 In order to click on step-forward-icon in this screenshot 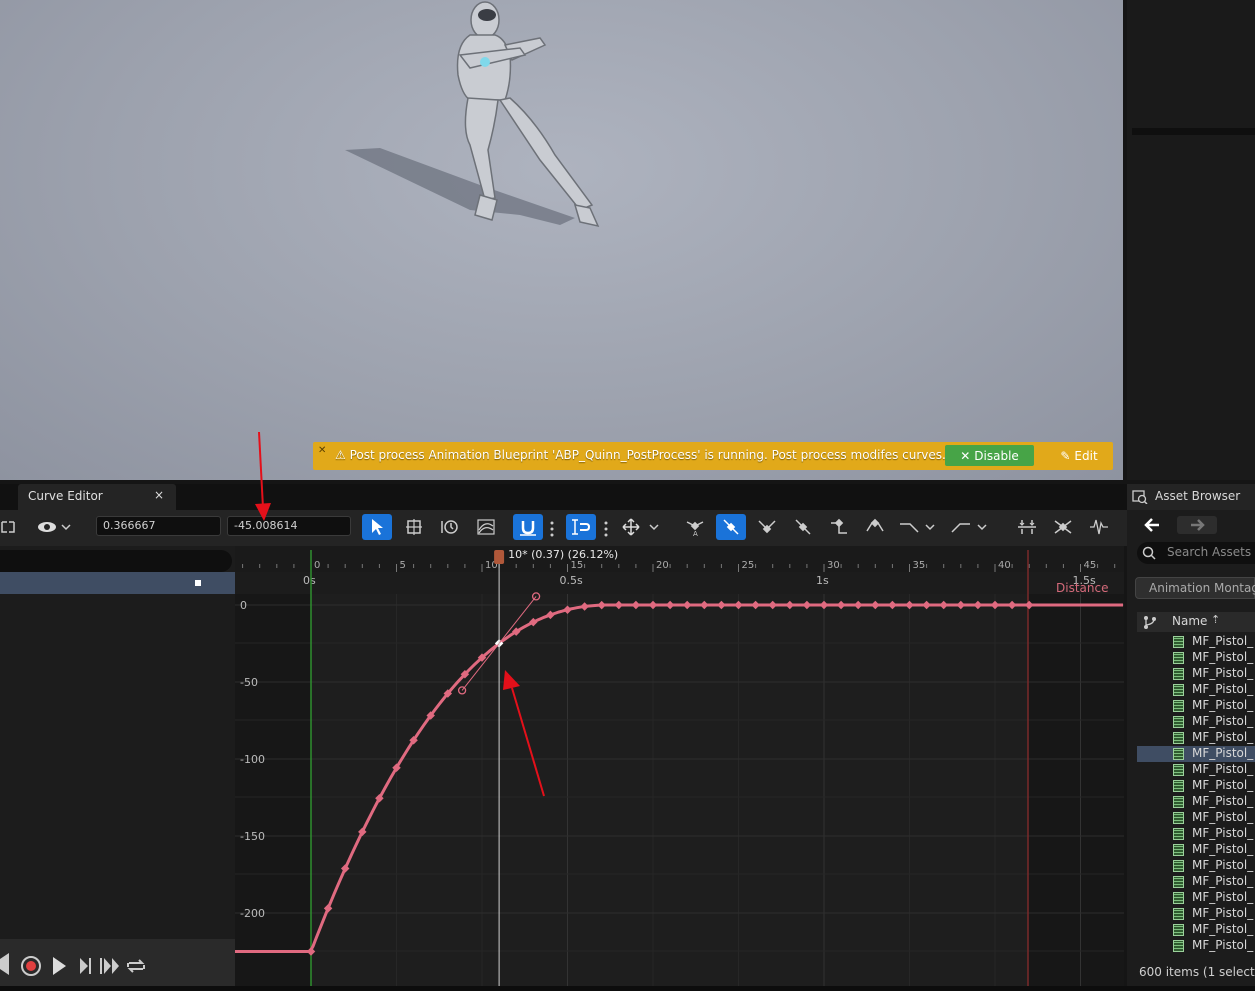, I will do `click(85, 966)`.